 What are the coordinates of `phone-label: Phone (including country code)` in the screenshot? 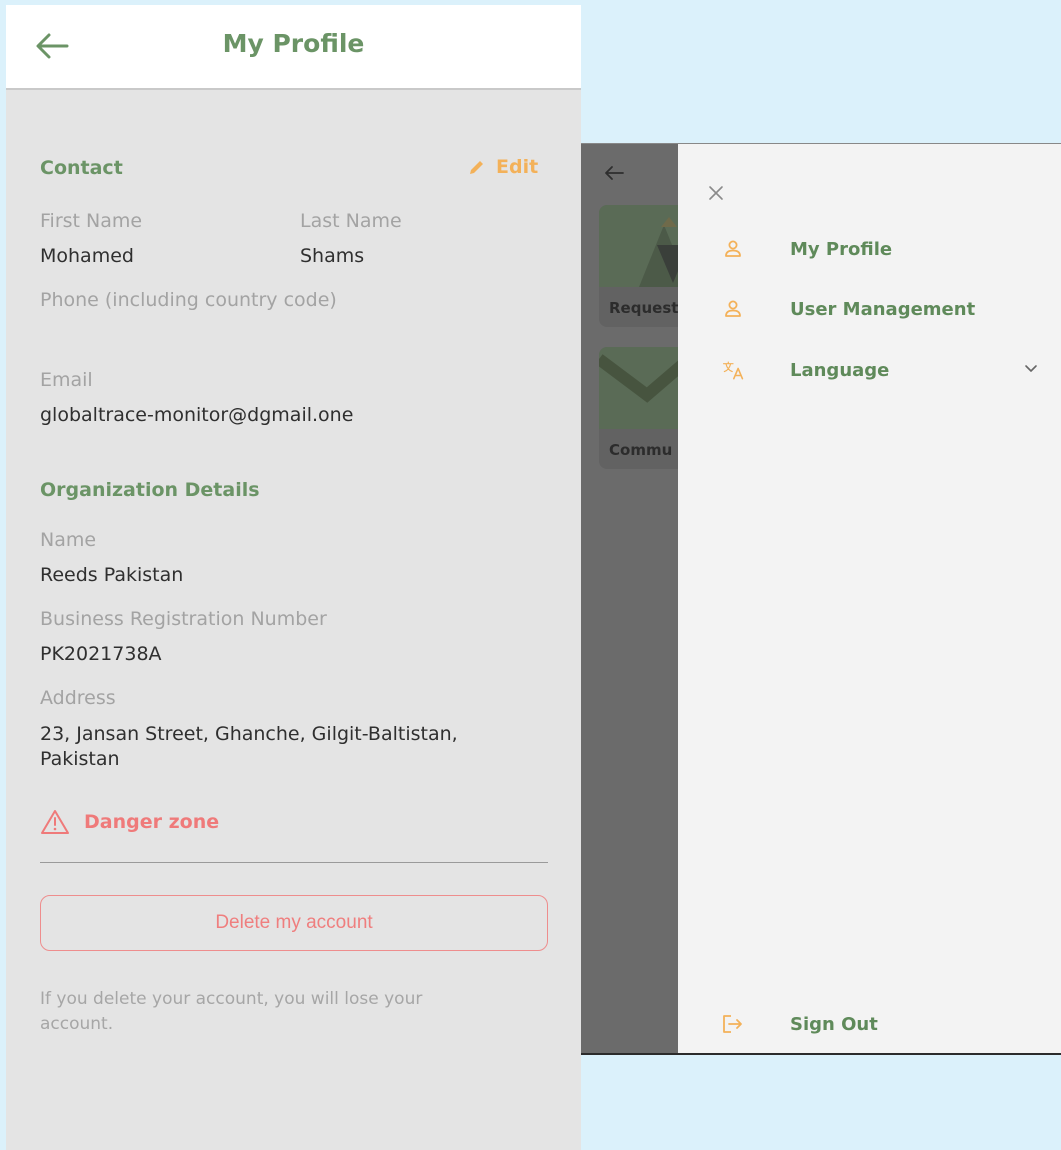 It's located at (188, 300).